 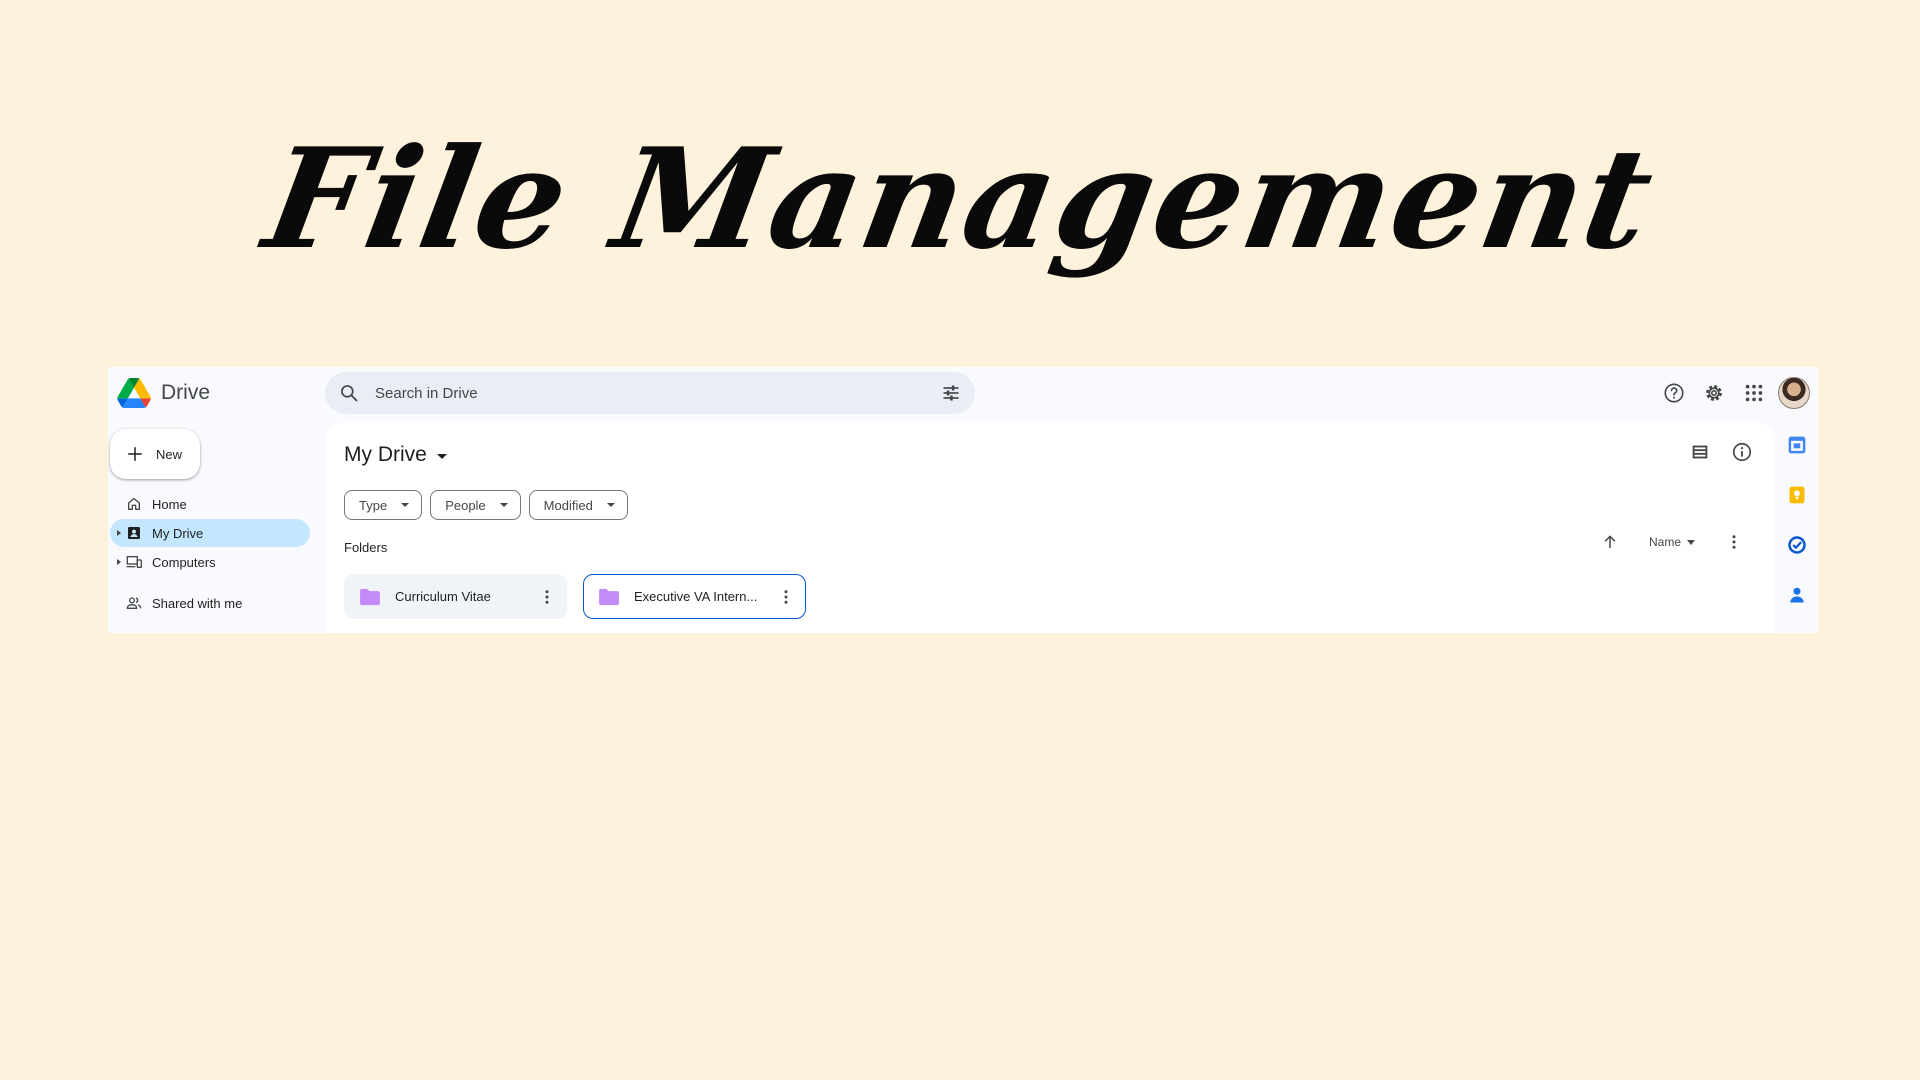 What do you see at coordinates (134, 603) in the screenshot?
I see `shared-icon` at bounding box center [134, 603].